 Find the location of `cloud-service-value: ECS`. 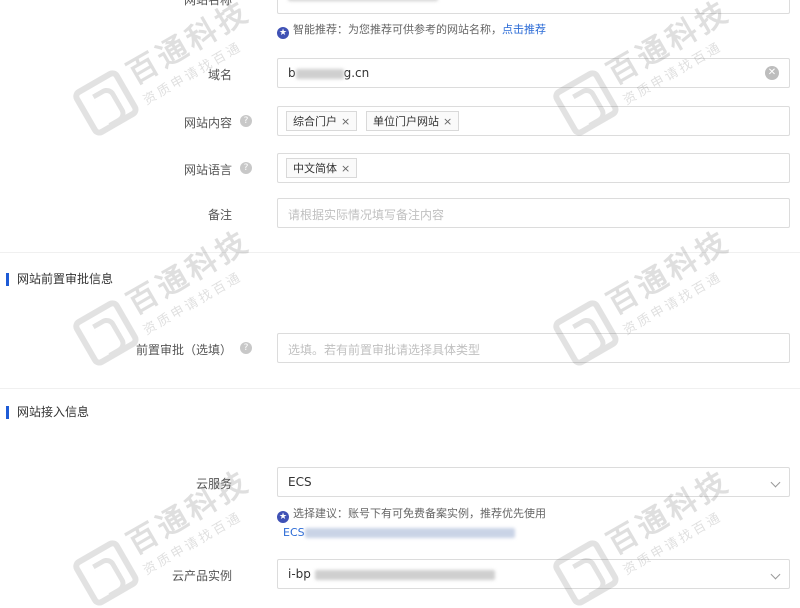

cloud-service-value: ECS is located at coordinates (300, 482).